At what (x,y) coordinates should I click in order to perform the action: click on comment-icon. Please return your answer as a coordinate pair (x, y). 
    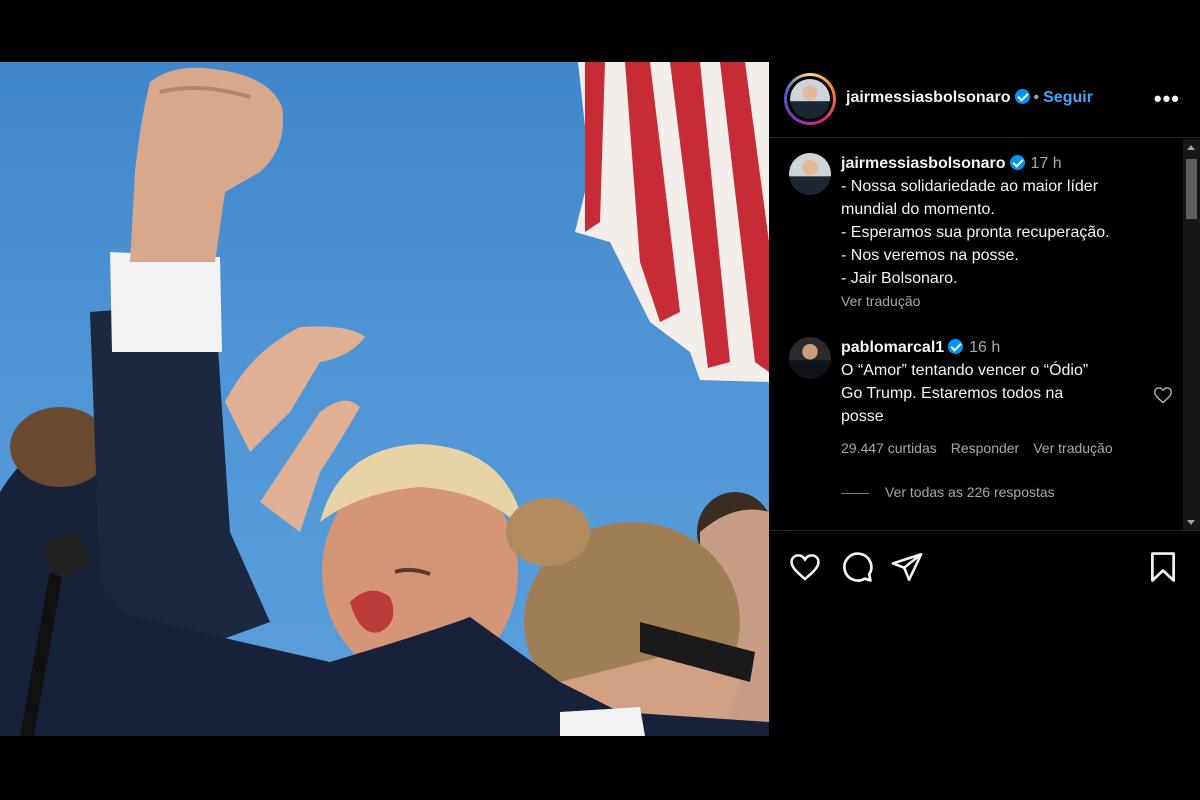
    Looking at the image, I should click on (857, 567).